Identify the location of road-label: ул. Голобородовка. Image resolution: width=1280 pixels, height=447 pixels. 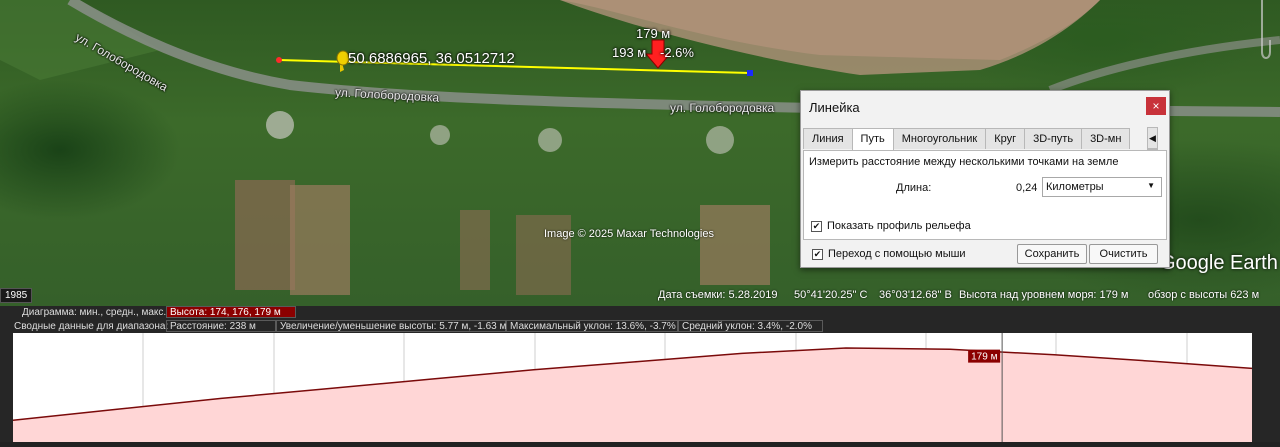
(722, 108).